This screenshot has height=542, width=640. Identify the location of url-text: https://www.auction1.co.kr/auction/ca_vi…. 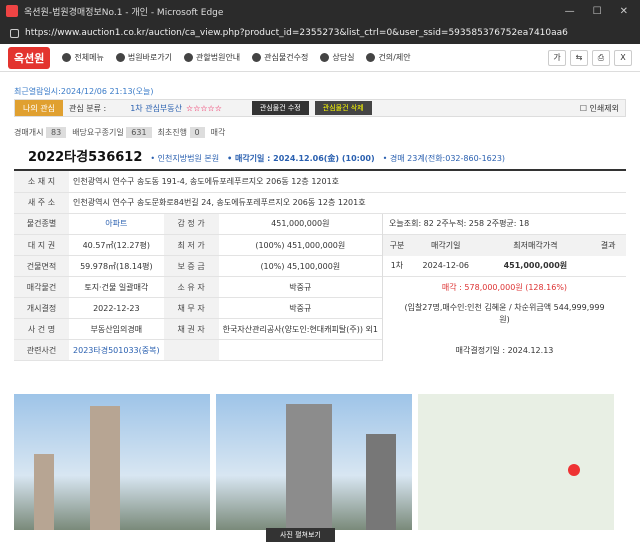
(296, 33).